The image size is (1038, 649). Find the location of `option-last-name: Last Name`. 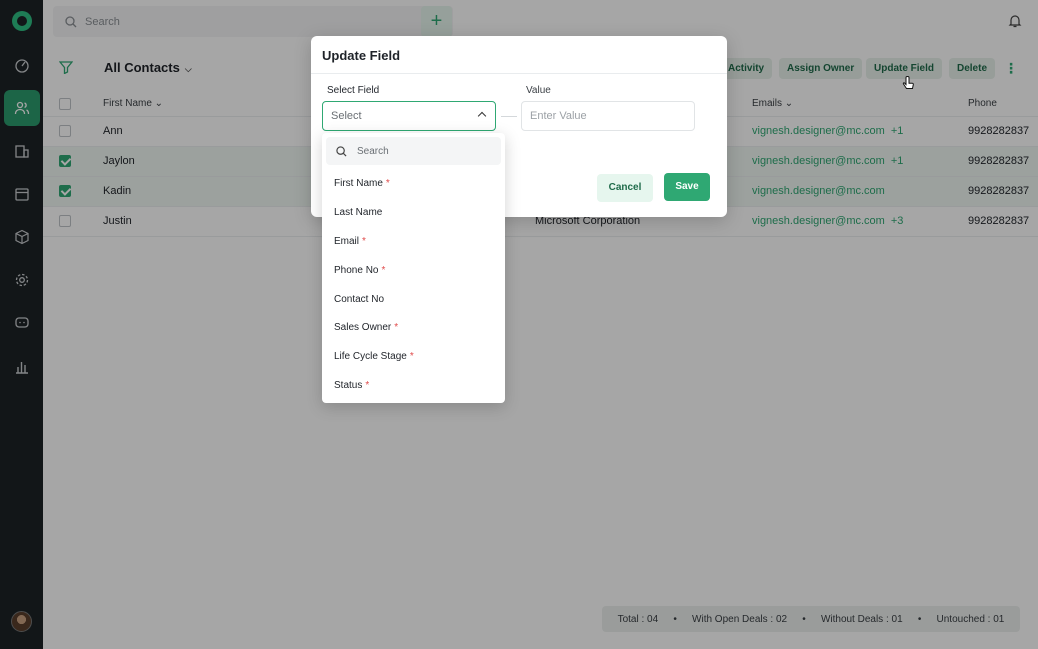

option-last-name: Last Name is located at coordinates (358, 212).